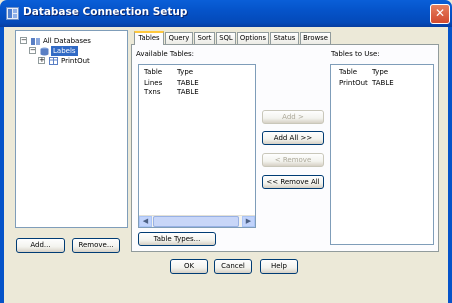 The height and width of the screenshot is (303, 452). I want to click on tree-item-label: PrintOut, so click(75, 61).